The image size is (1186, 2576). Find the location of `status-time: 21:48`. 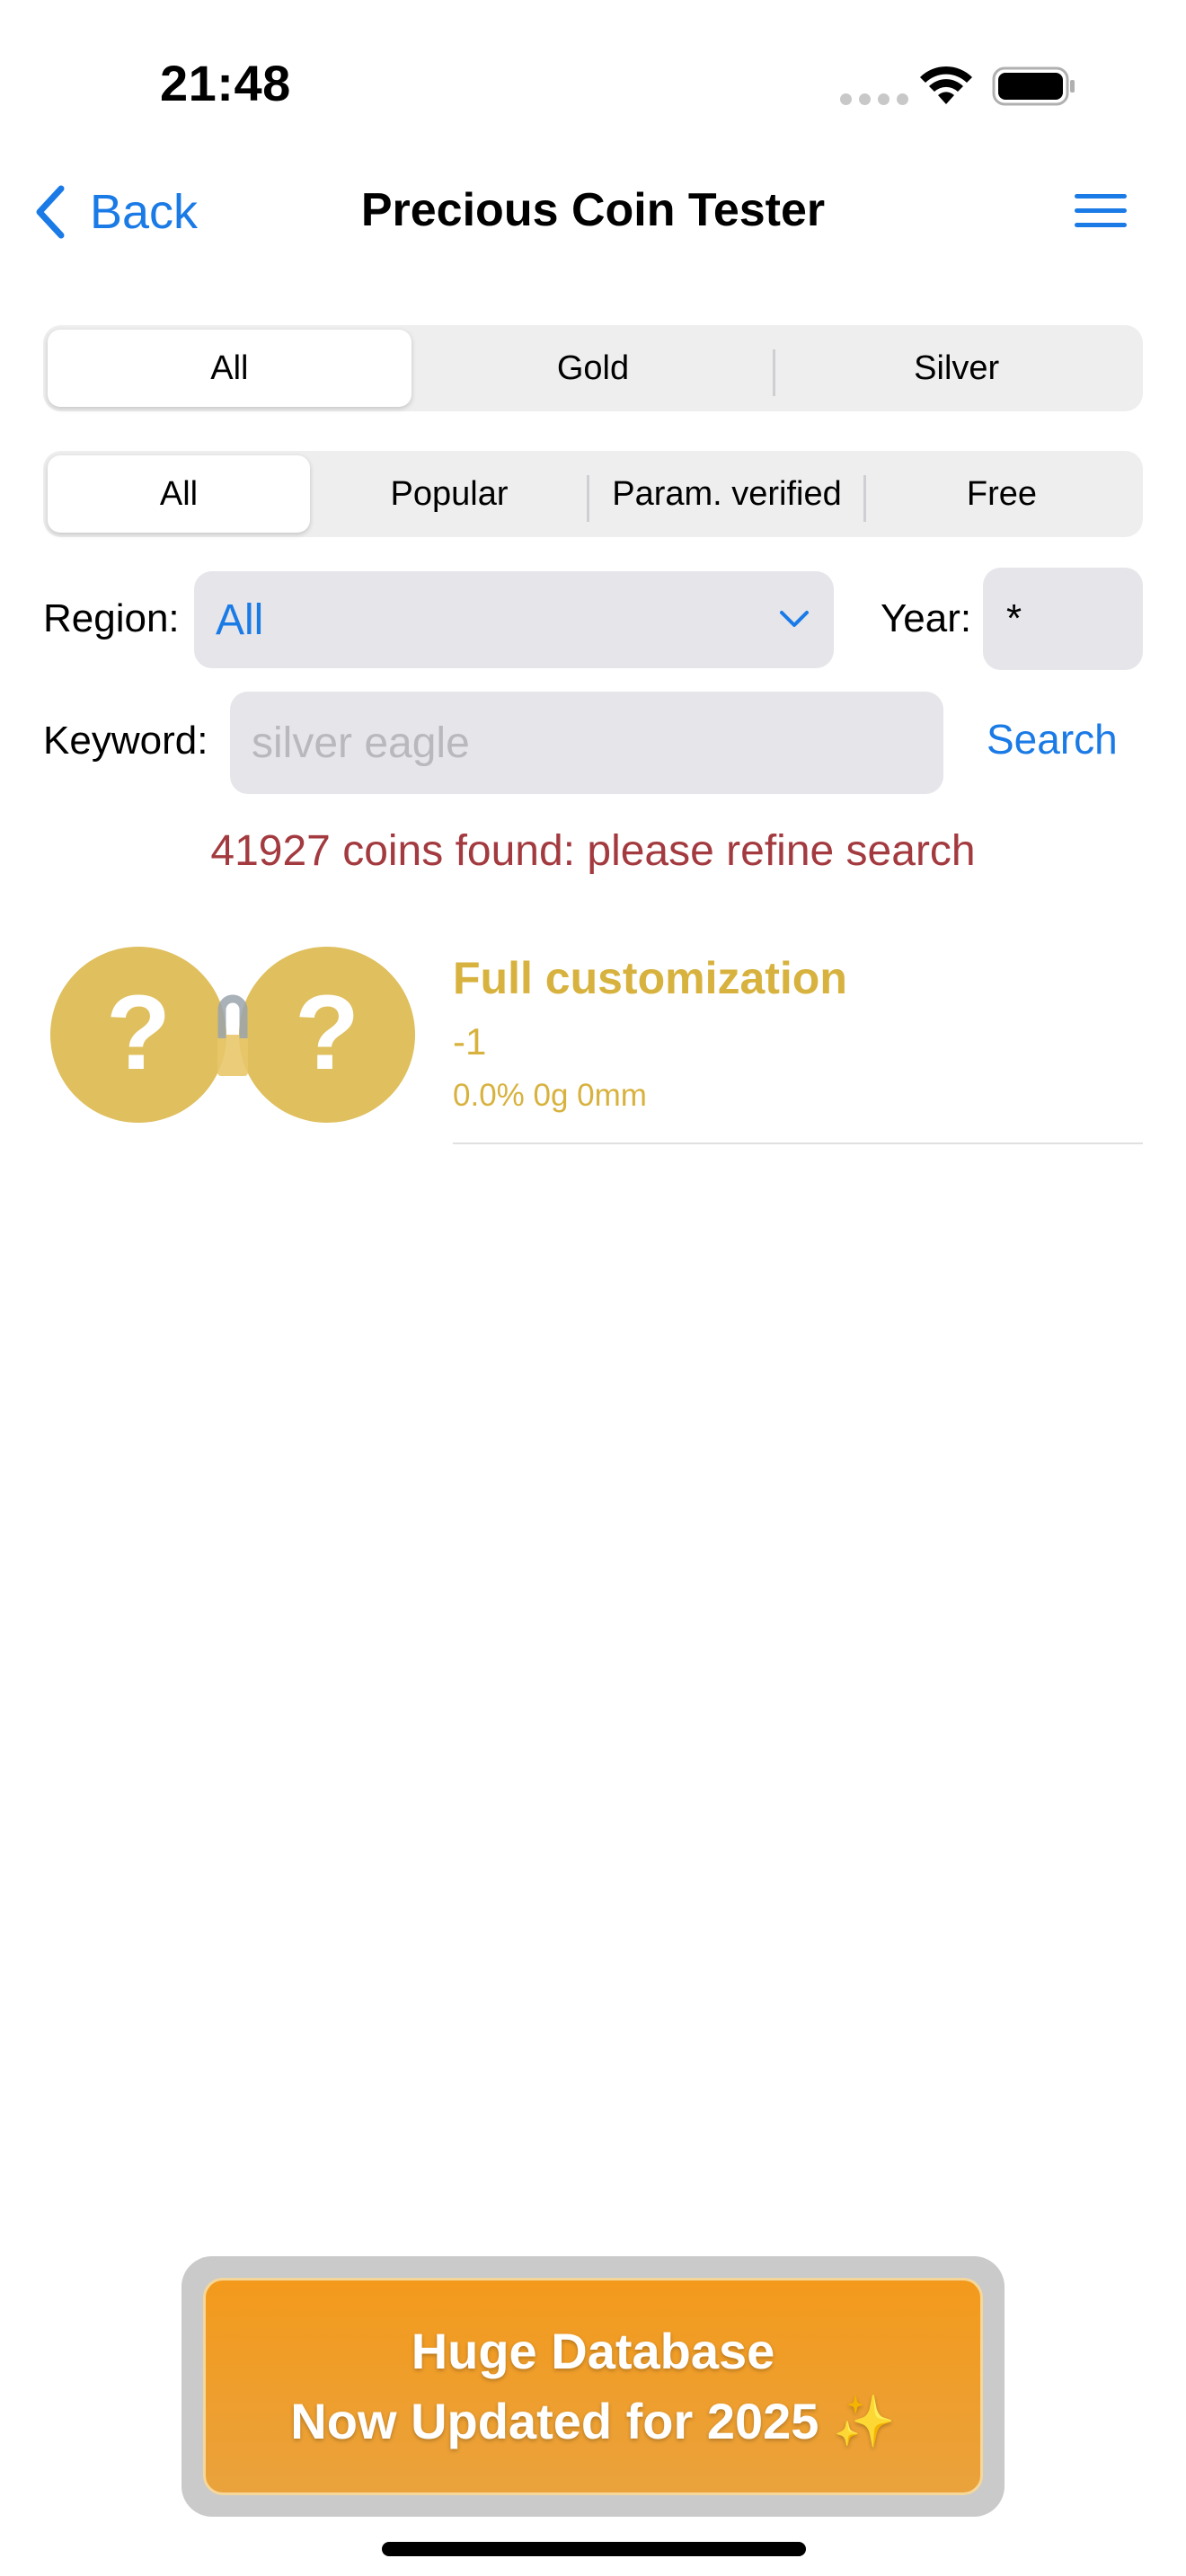

status-time: 21:48 is located at coordinates (225, 83).